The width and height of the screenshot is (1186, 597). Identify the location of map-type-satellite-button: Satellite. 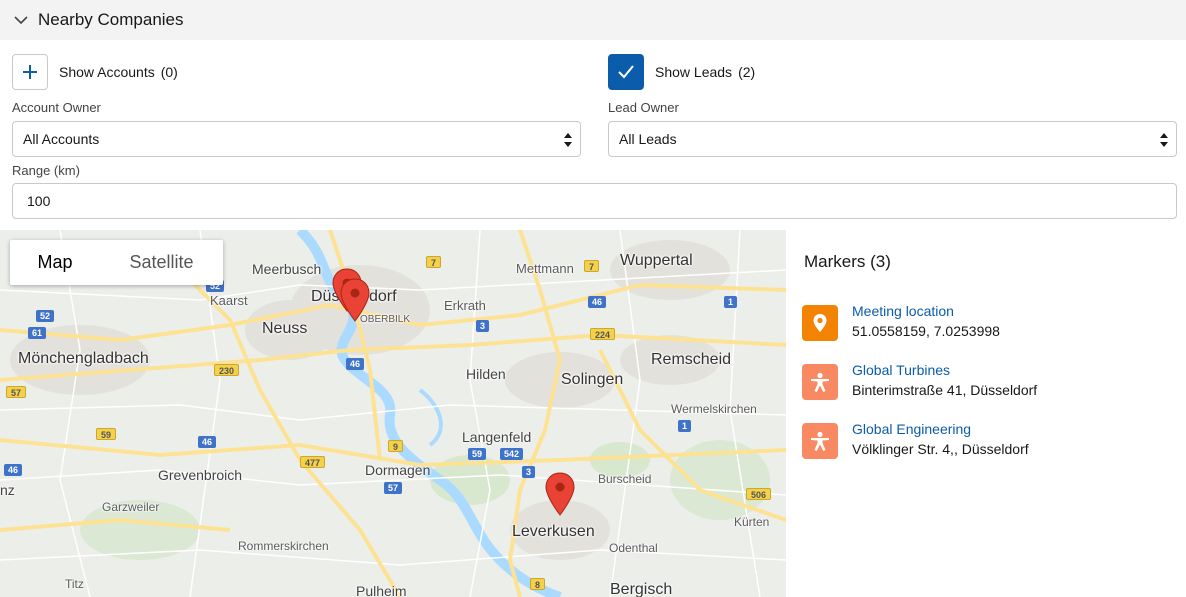
(161, 262).